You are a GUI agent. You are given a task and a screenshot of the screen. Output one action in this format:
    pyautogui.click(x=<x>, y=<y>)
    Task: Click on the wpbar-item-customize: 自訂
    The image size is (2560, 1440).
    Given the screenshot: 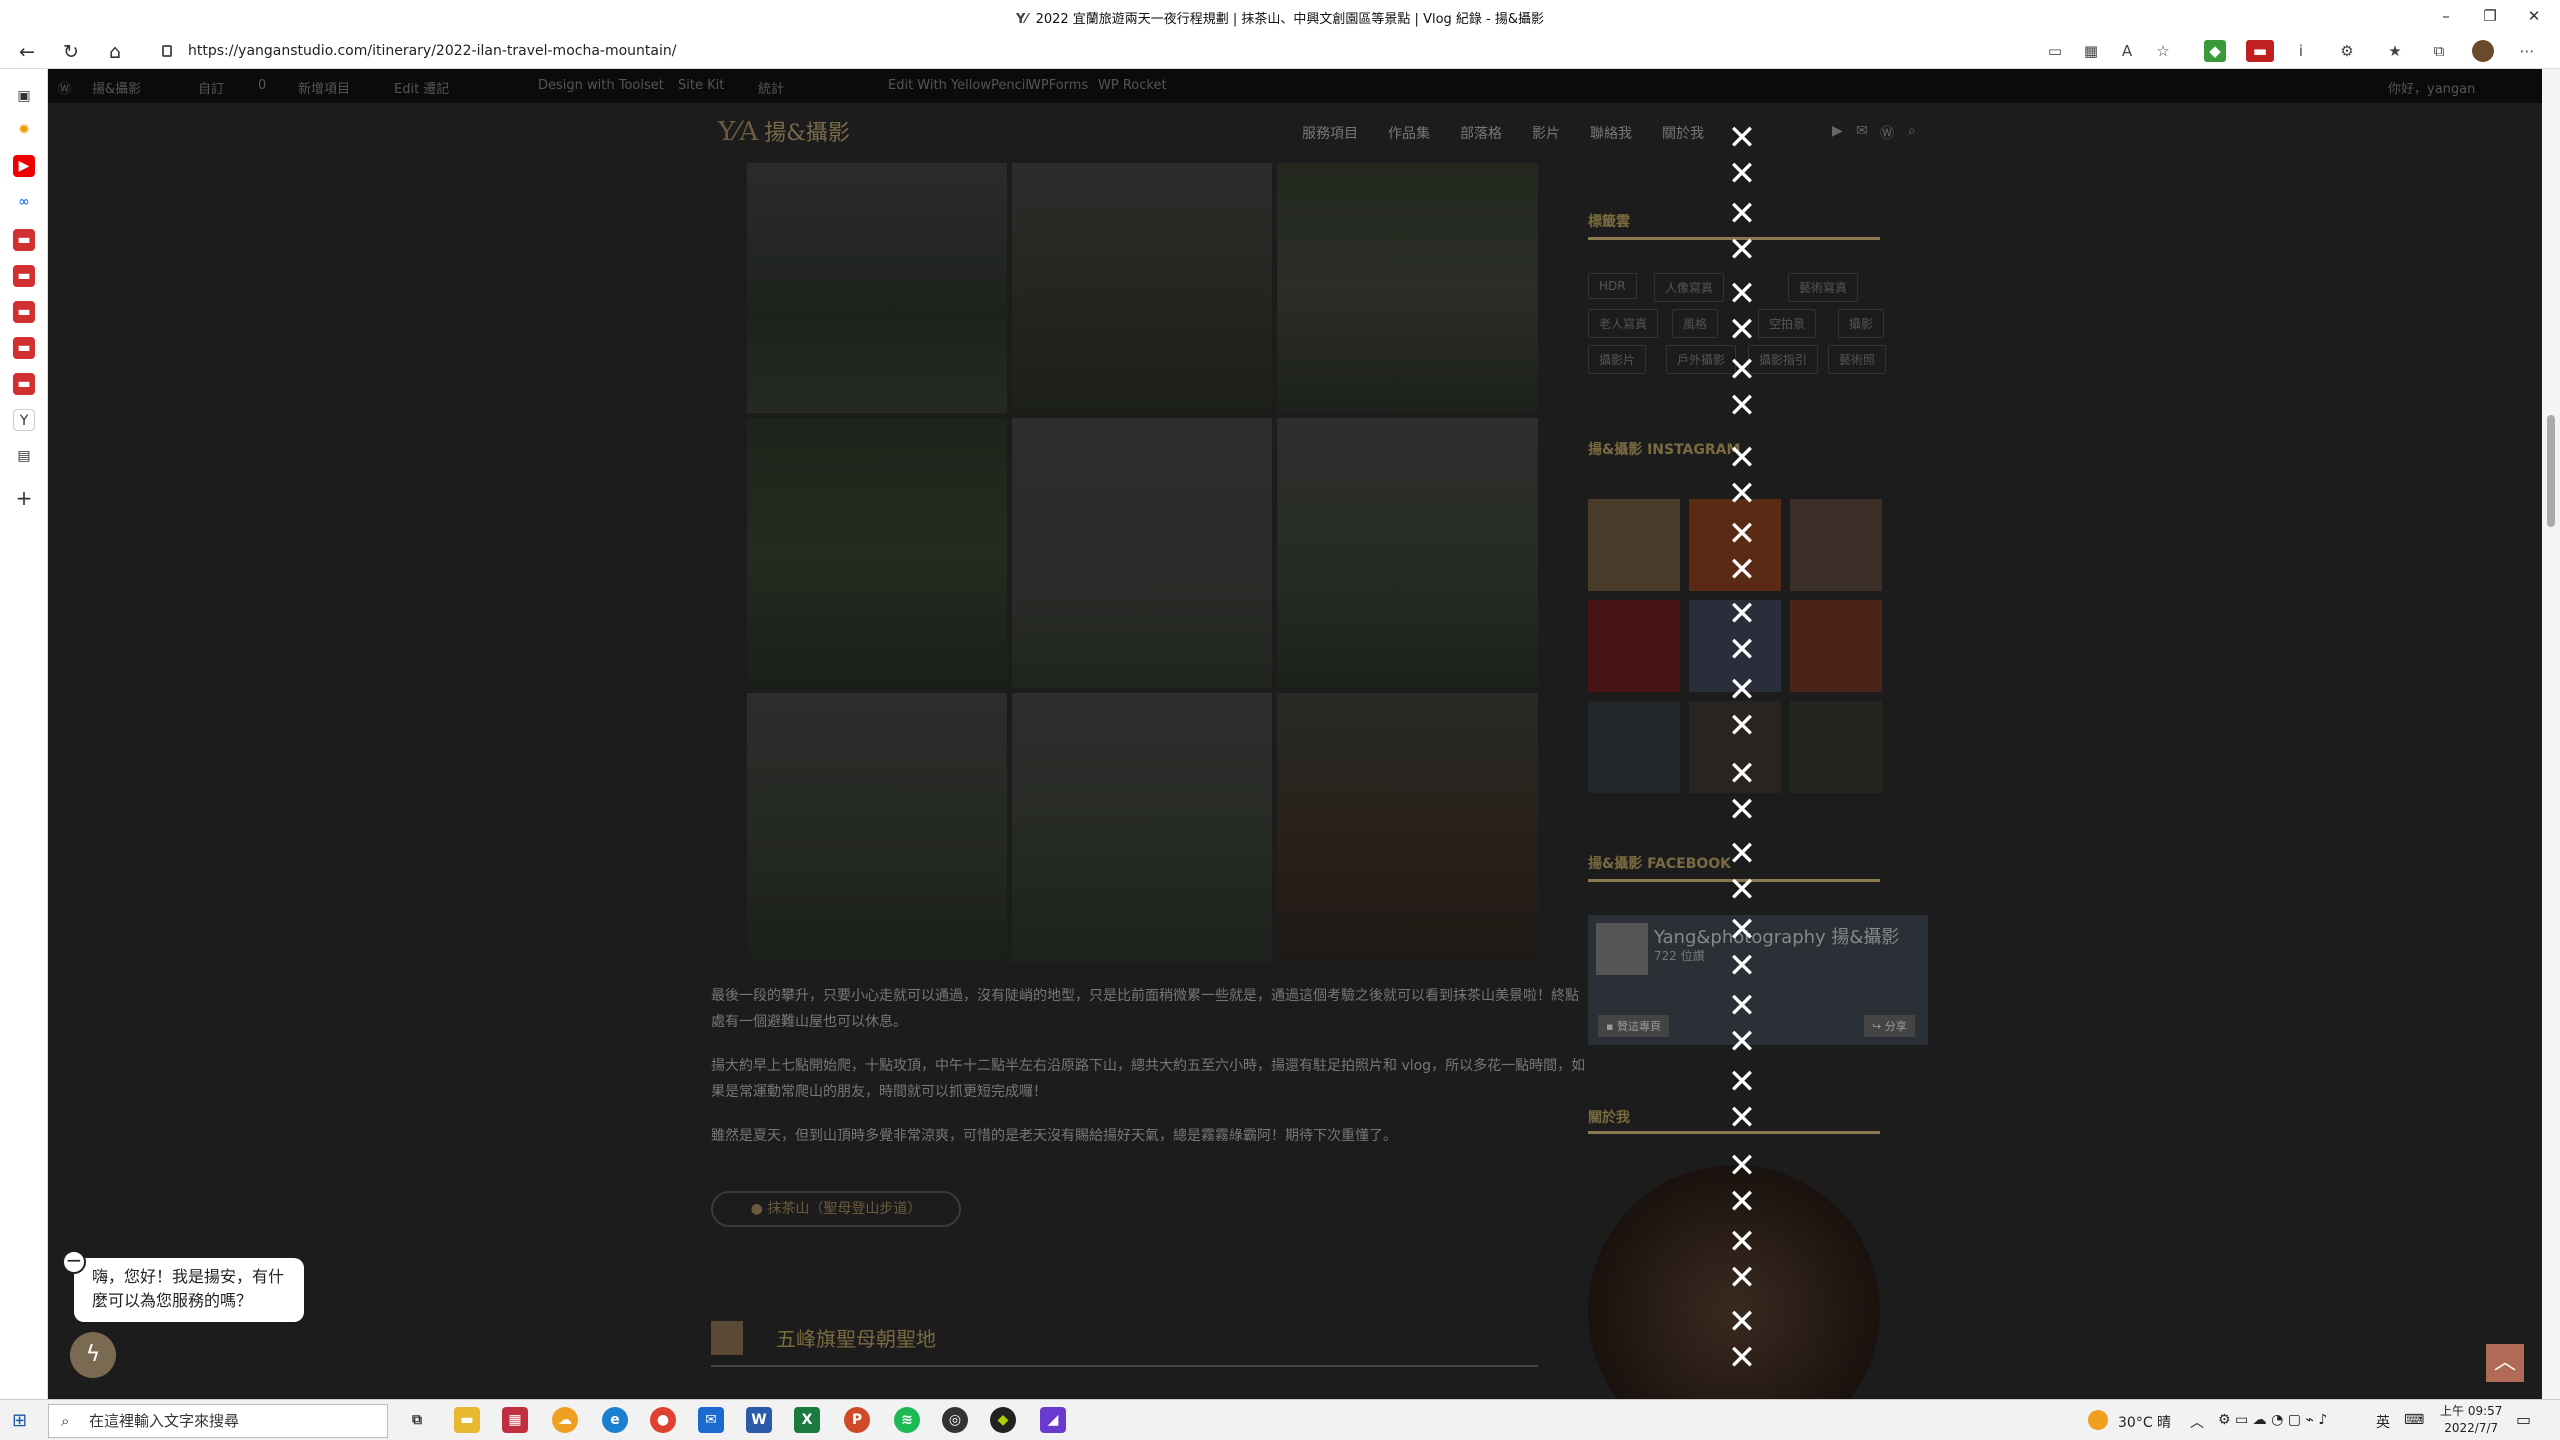 What is the action you would take?
    pyautogui.click(x=211, y=87)
    